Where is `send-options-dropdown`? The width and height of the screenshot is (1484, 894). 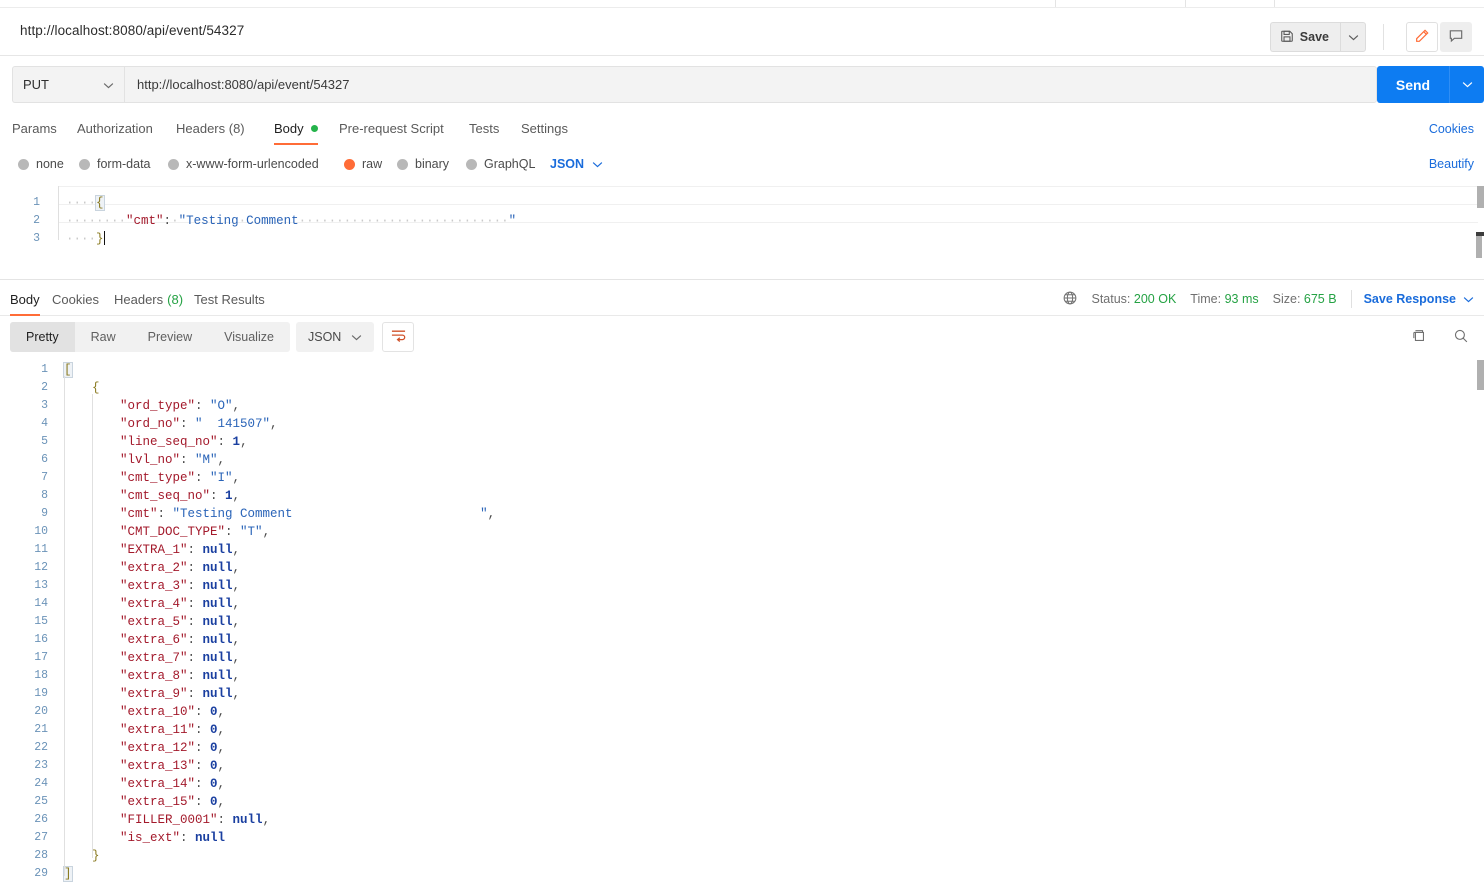 send-options-dropdown is located at coordinates (1466, 84).